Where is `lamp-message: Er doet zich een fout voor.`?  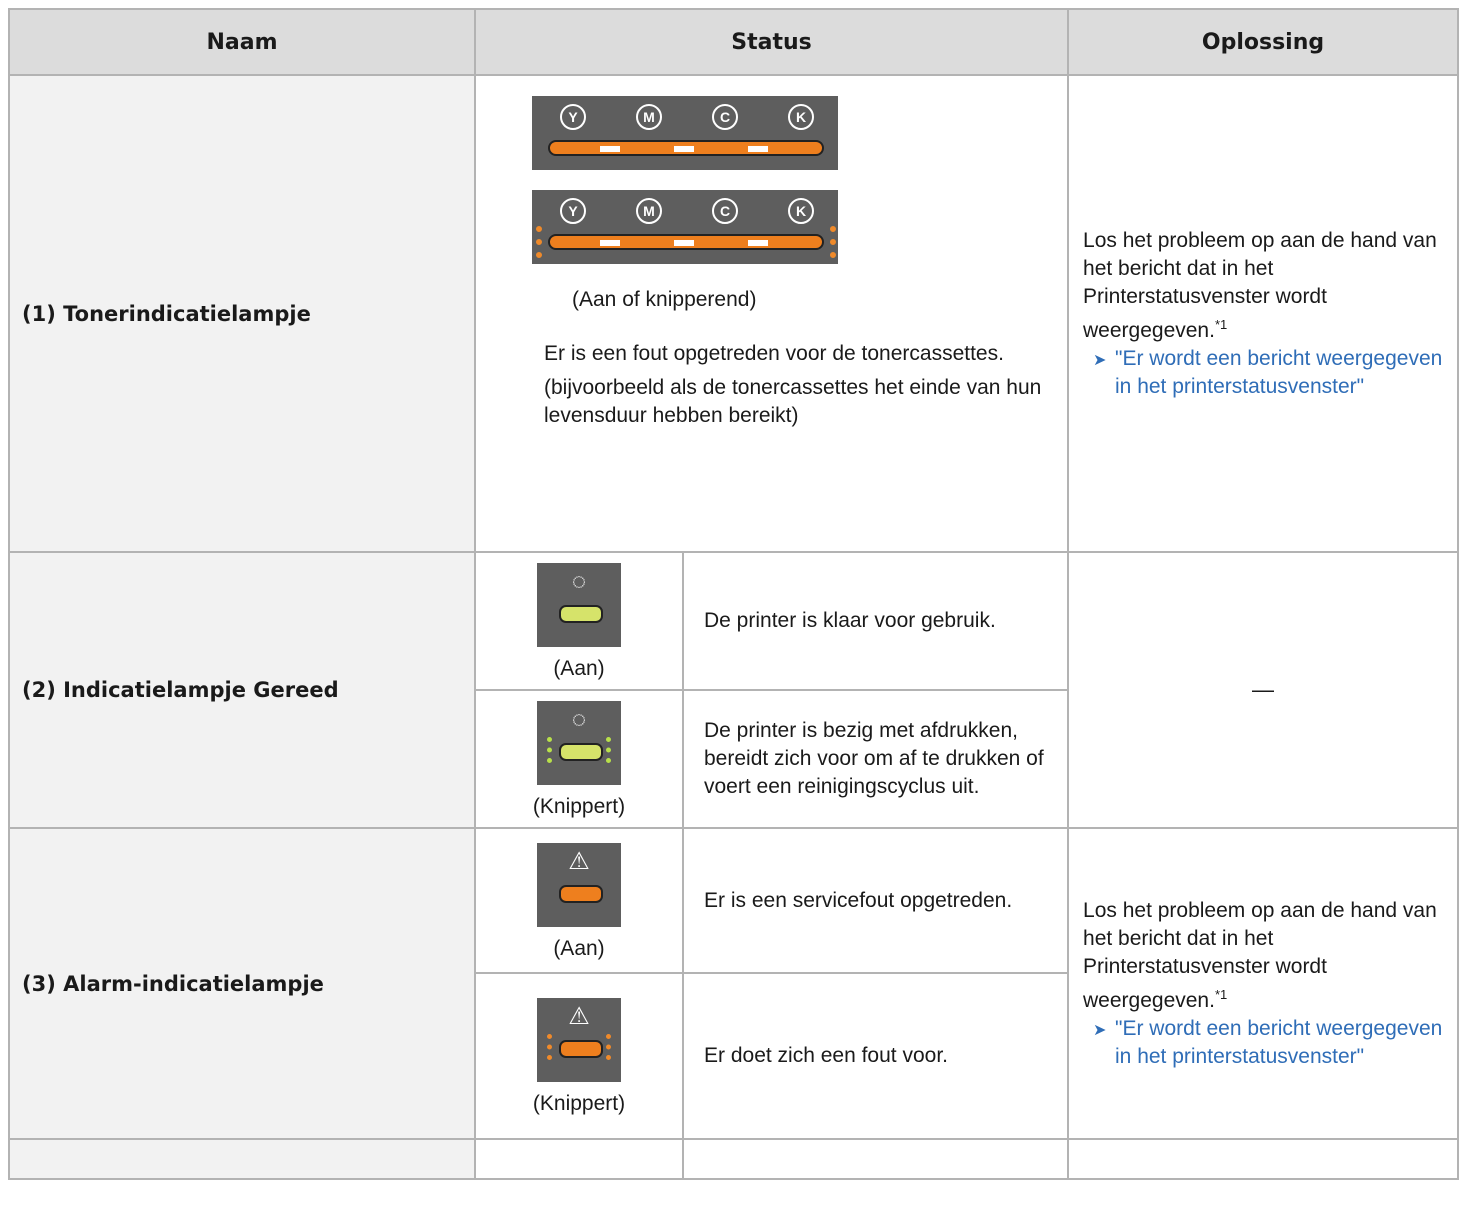 lamp-message: Er doet zich een fout voor. is located at coordinates (875, 1056).